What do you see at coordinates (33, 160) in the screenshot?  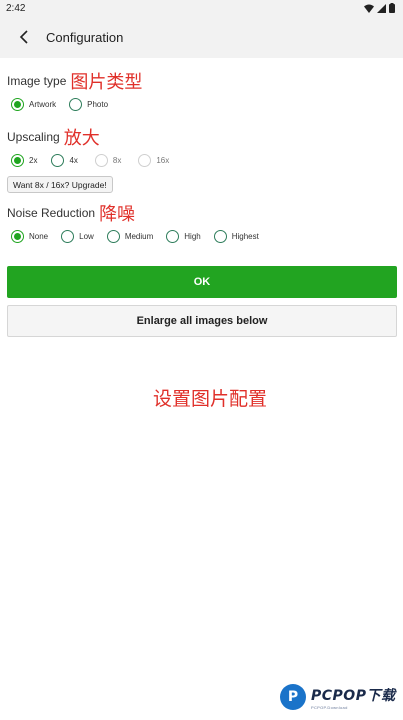 I see `radio-2x-label: 2x` at bounding box center [33, 160].